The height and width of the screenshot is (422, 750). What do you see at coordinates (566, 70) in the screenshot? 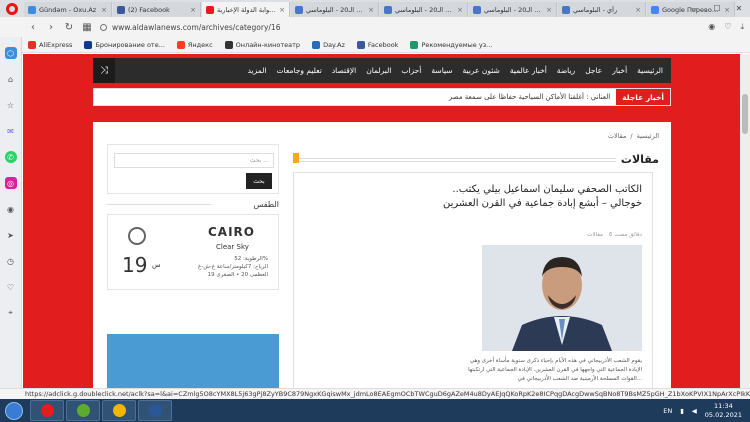
I see `nav-item: رياضة` at bounding box center [566, 70].